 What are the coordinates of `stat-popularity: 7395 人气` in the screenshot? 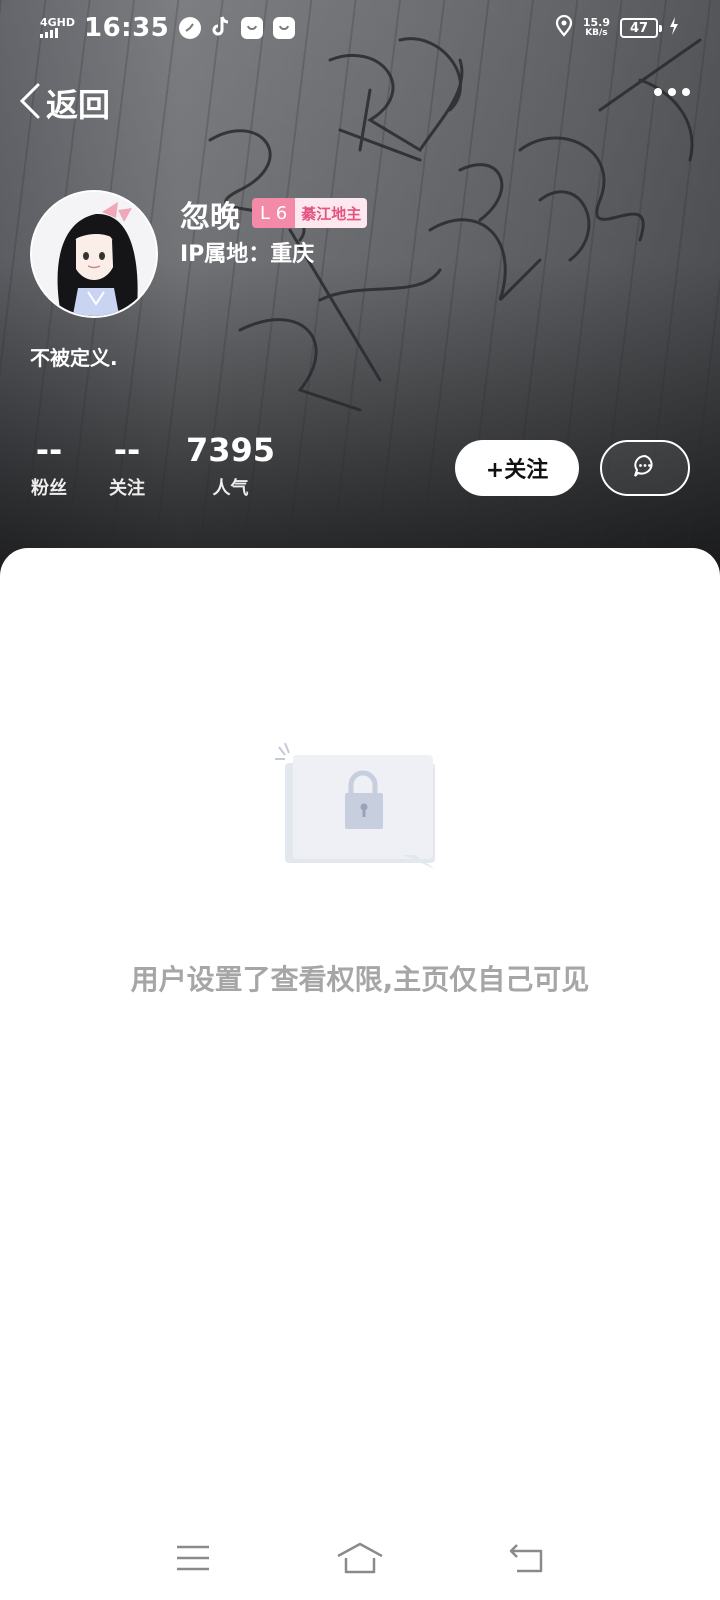 It's located at (230, 466).